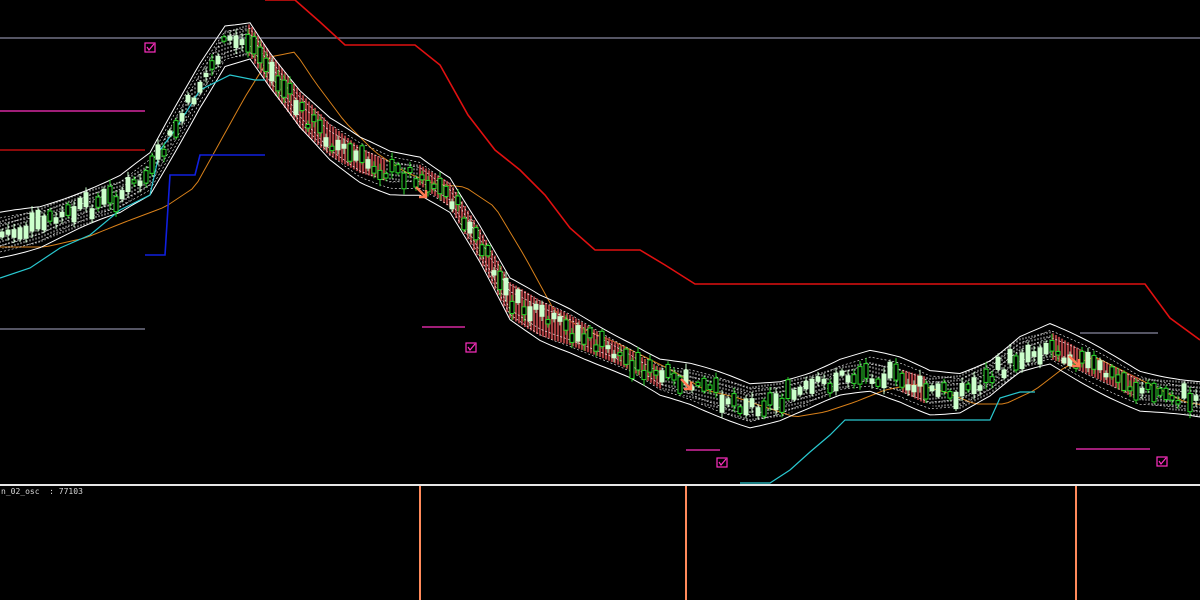  Describe the element at coordinates (748, 543) in the screenshot. I see `oscillator-signal-lines` at that location.